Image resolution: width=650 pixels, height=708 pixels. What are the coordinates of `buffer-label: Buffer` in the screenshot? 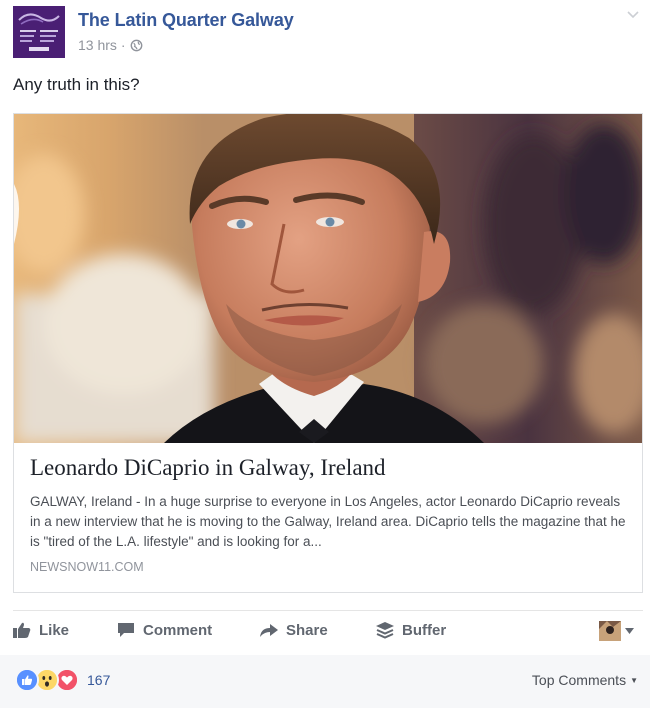 It's located at (424, 630).